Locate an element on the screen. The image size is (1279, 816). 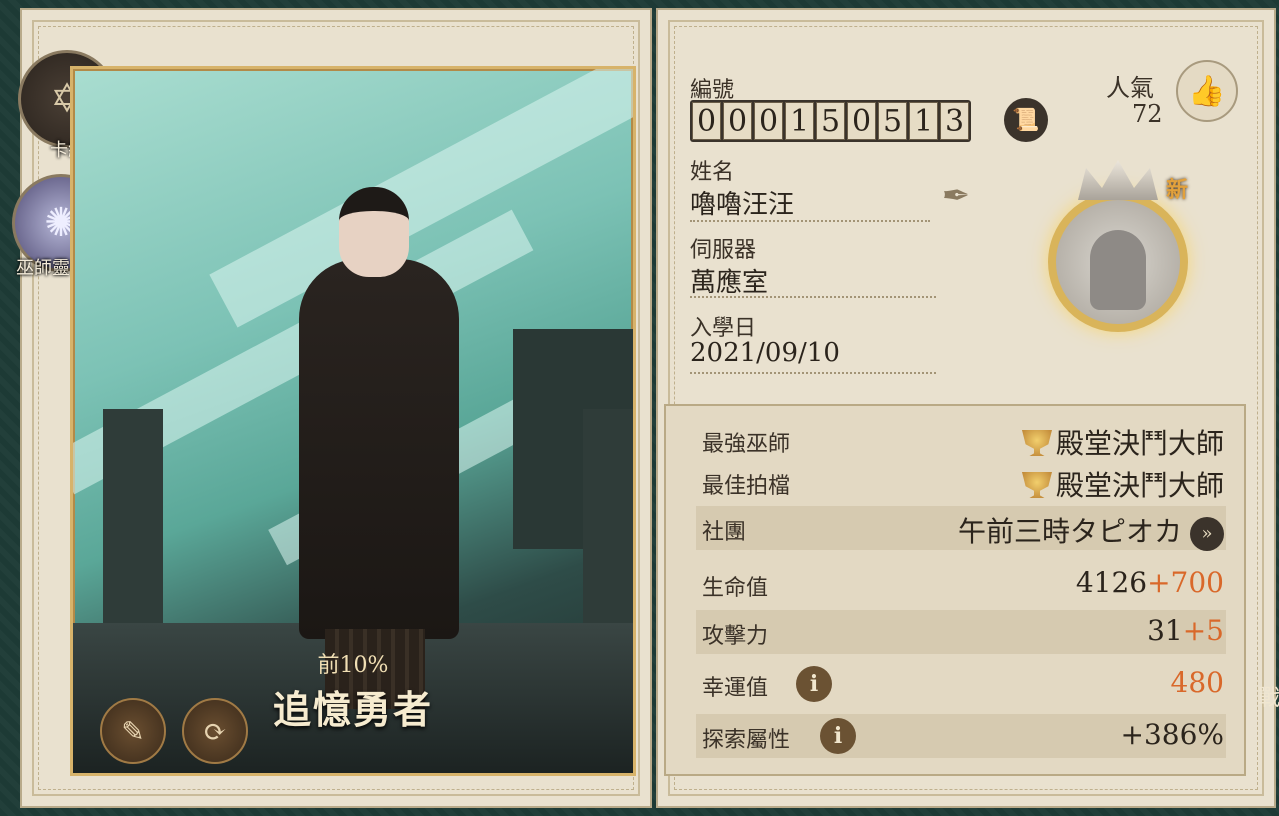
refresh-button: ⟳ is located at coordinates (215, 731).